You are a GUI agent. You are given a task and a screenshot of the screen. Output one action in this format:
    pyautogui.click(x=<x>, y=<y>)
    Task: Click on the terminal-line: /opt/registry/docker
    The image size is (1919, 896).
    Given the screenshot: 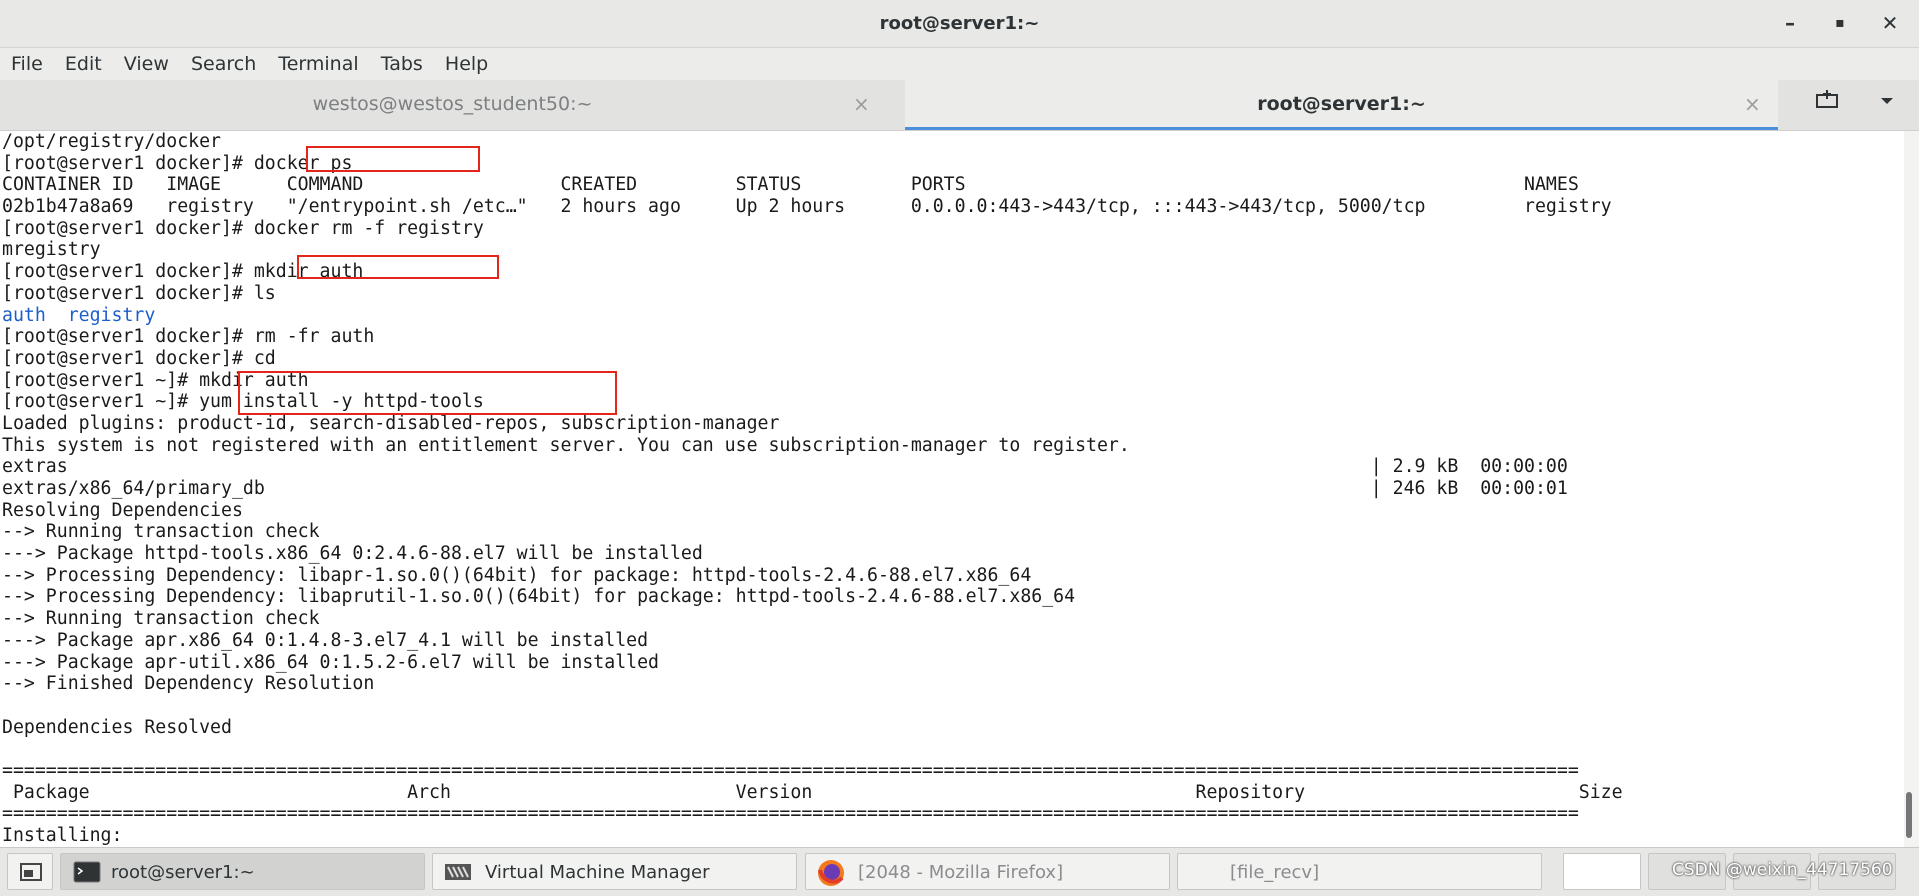 What is the action you would take?
    pyautogui.click(x=111, y=141)
    